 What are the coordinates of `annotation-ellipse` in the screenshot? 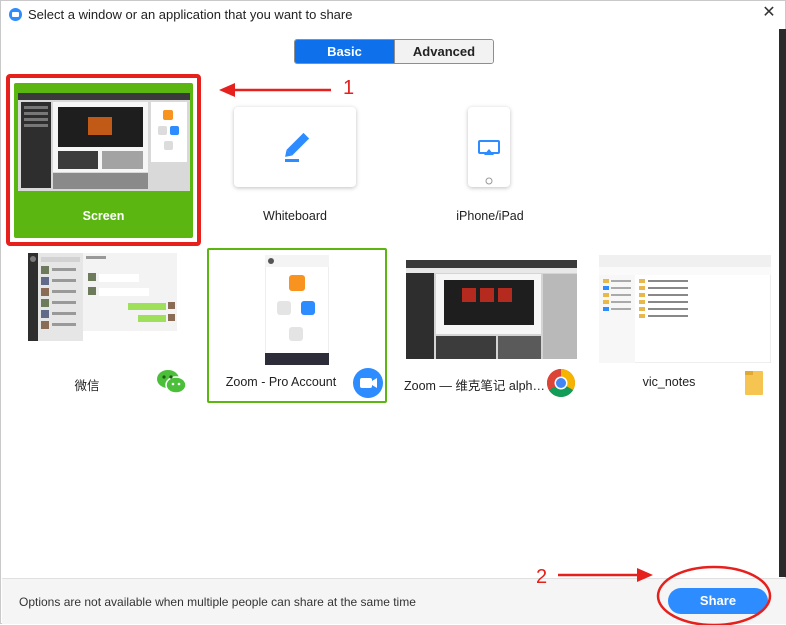 It's located at (714, 595).